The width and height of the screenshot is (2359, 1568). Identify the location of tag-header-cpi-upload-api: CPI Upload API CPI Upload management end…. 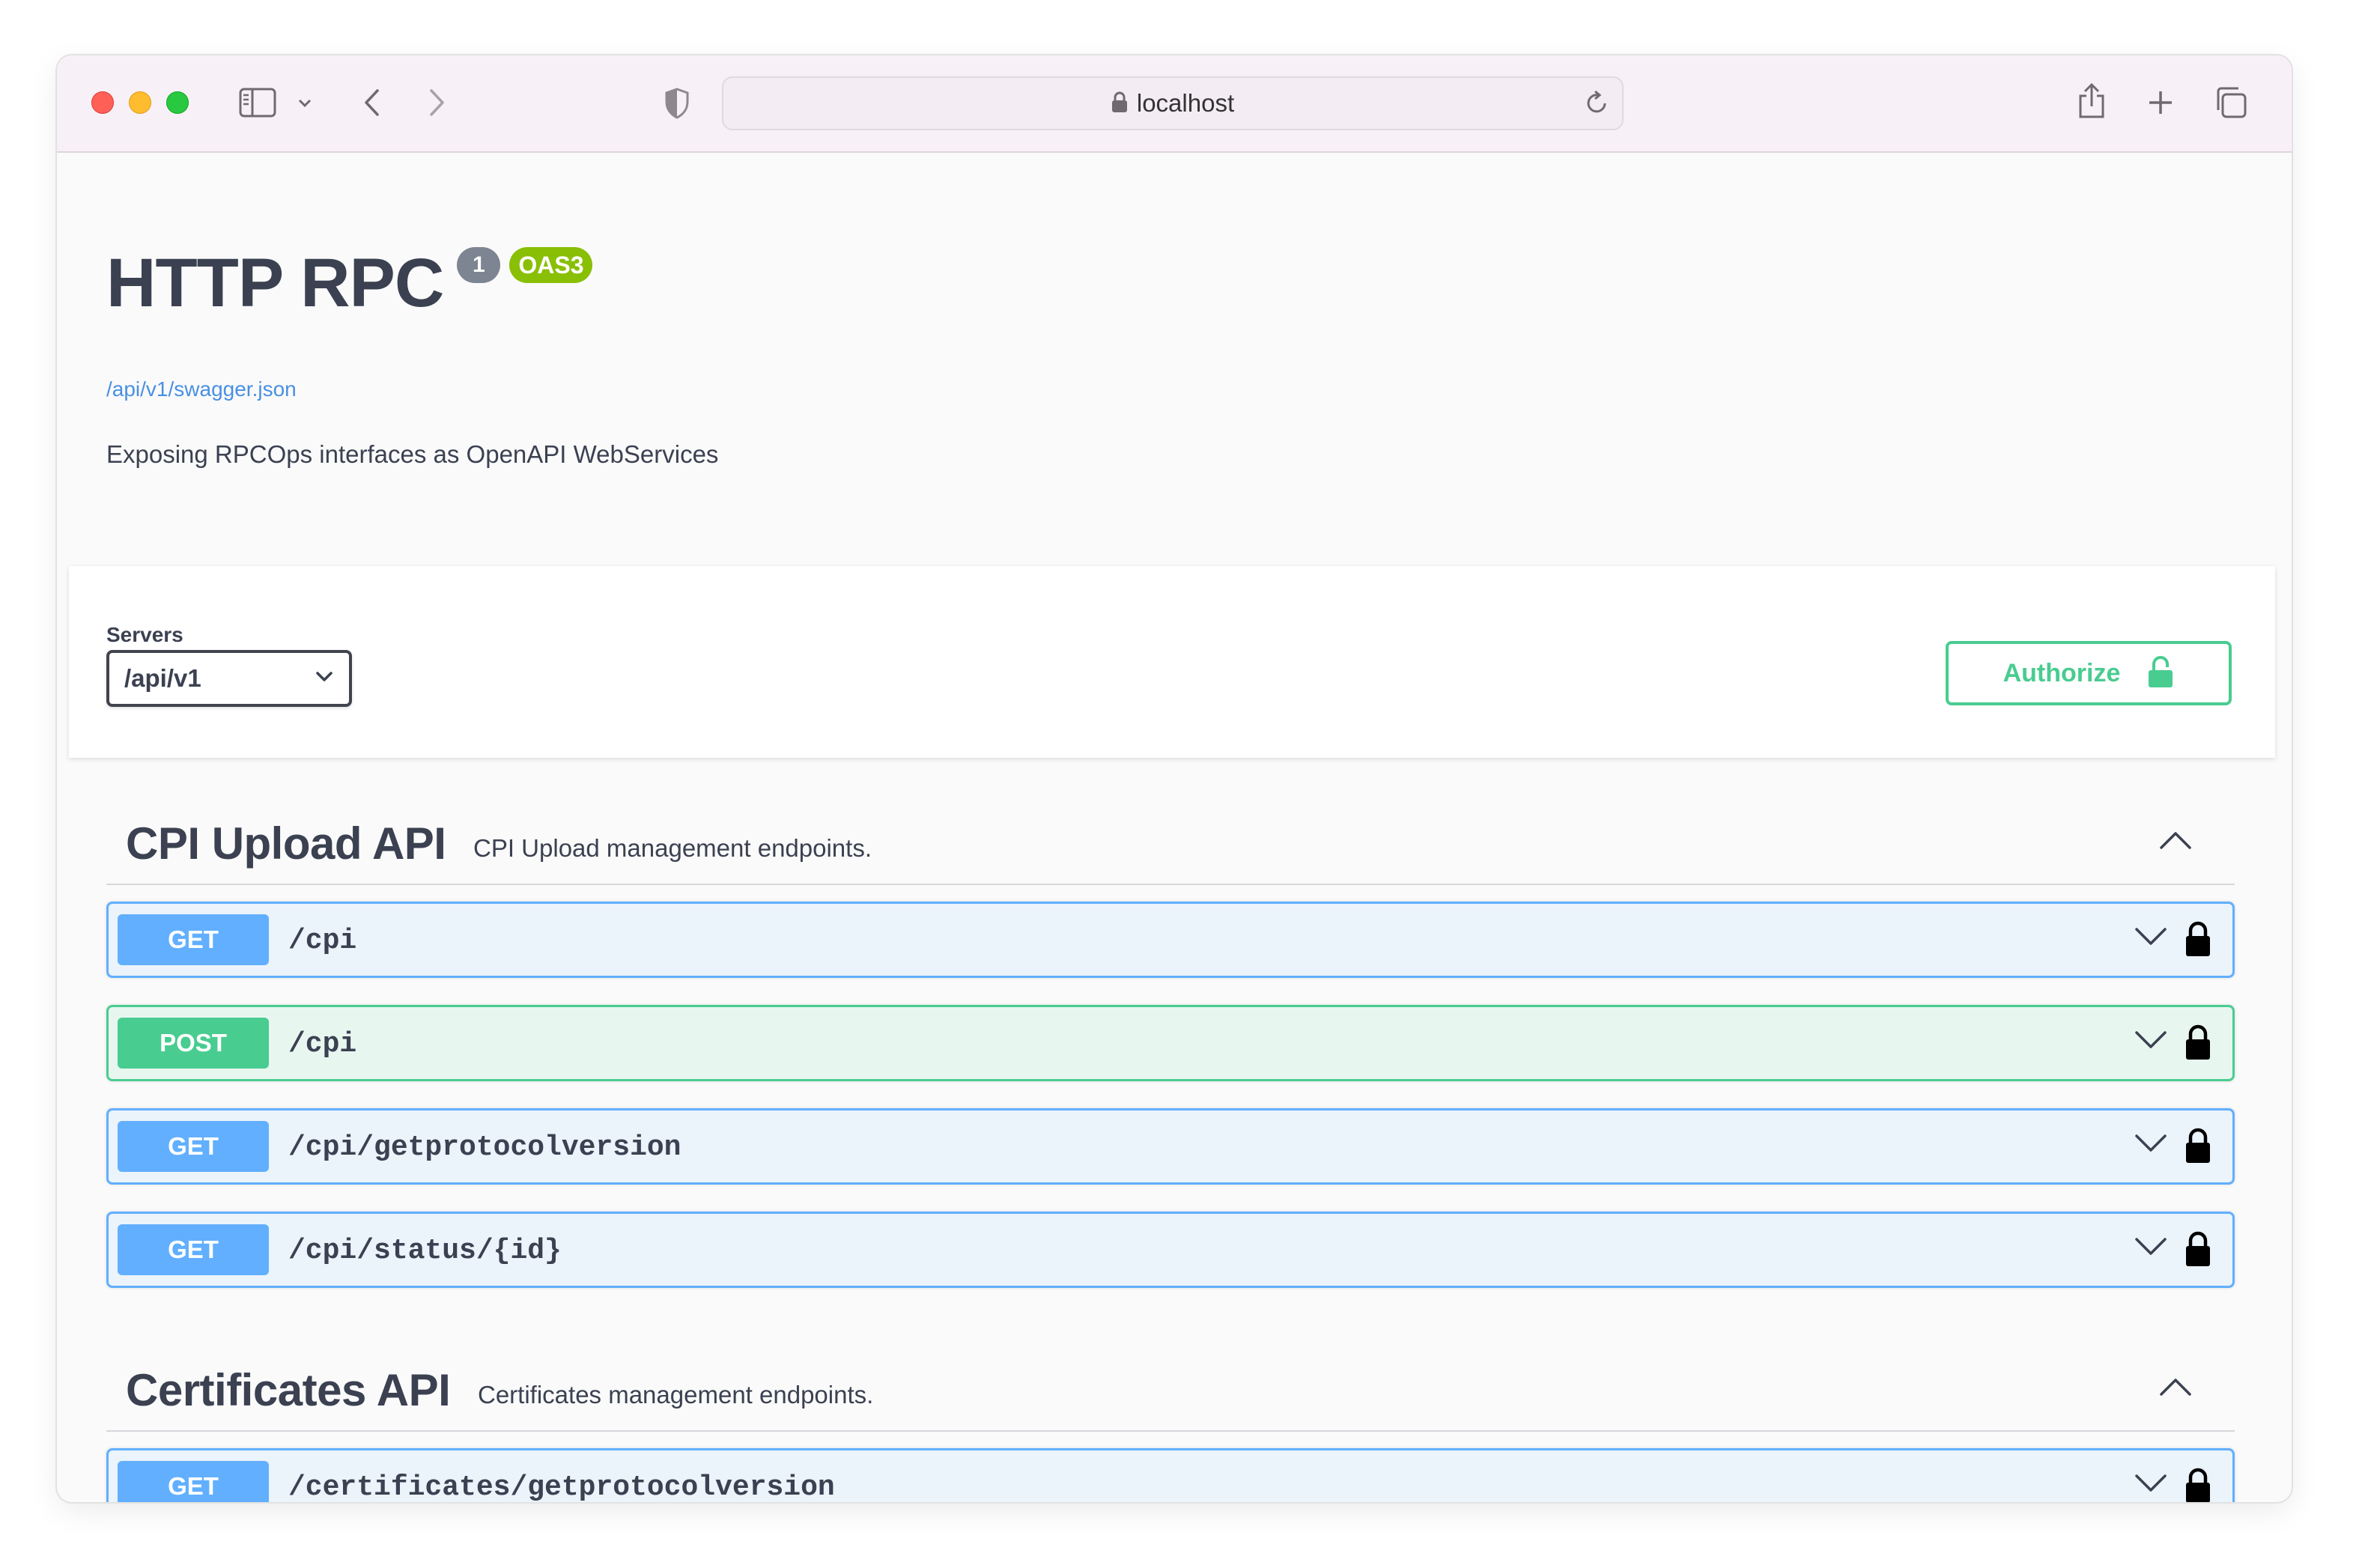
(1170, 837).